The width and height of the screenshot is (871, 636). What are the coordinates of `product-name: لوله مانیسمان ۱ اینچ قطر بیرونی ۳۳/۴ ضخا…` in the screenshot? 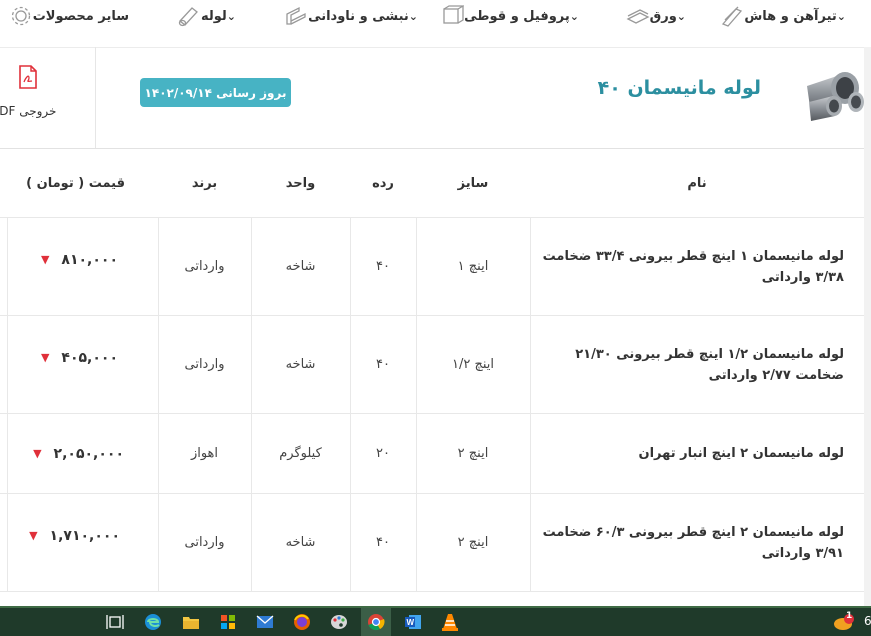 It's located at (697, 266).